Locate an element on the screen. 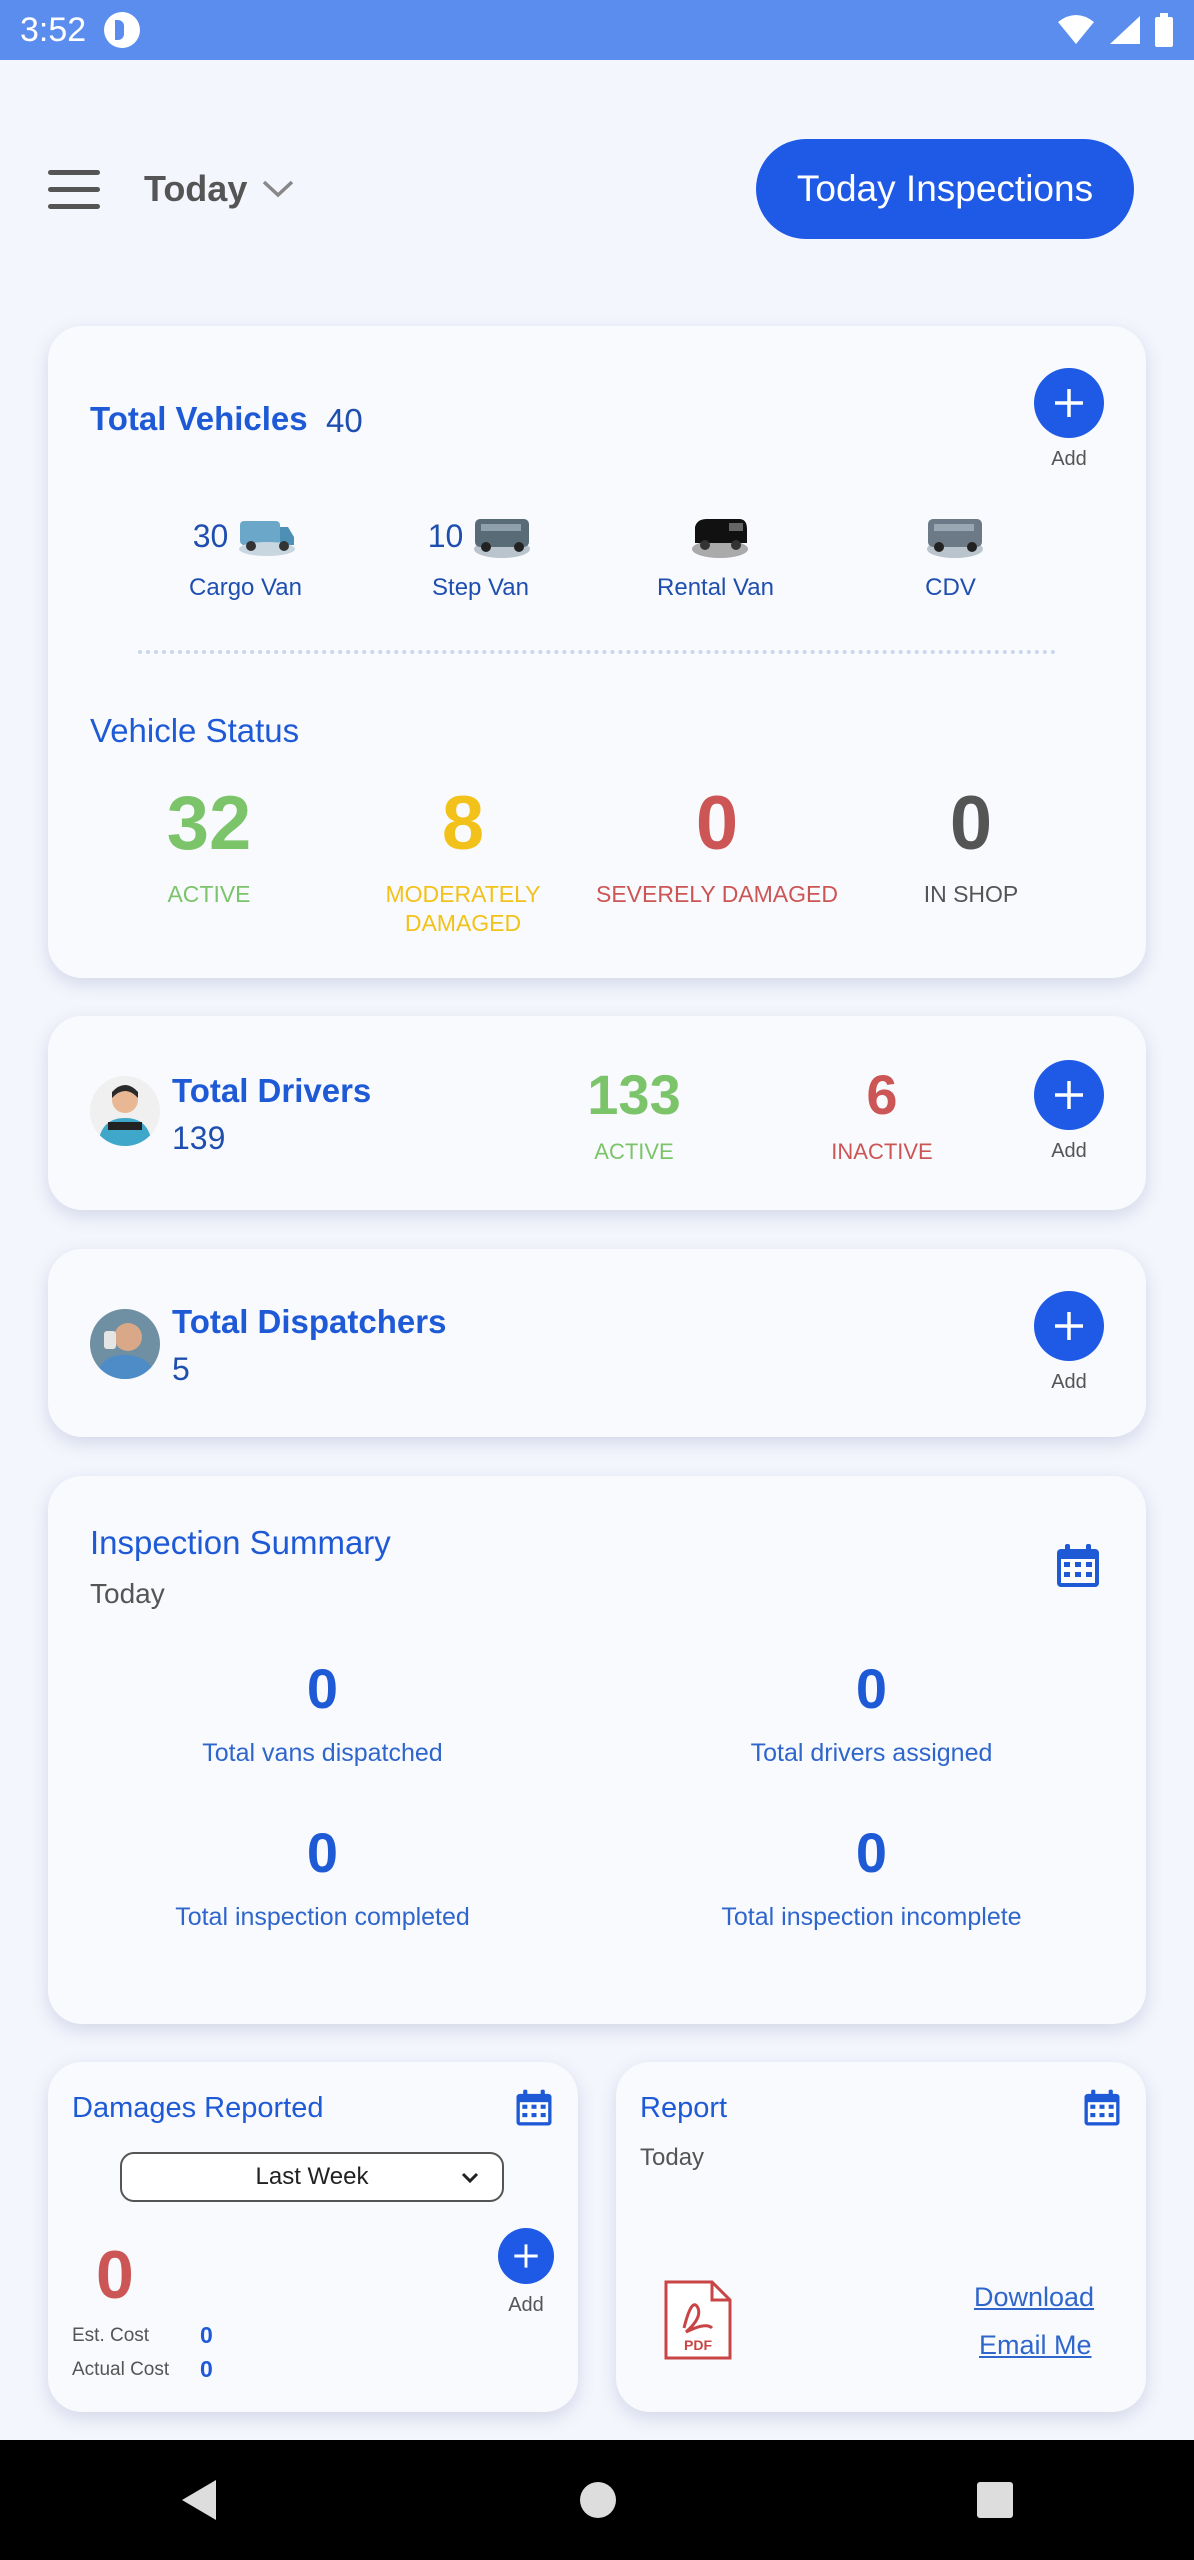 The image size is (1194, 2560). email-me-link: Email Me is located at coordinates (1035, 2345).